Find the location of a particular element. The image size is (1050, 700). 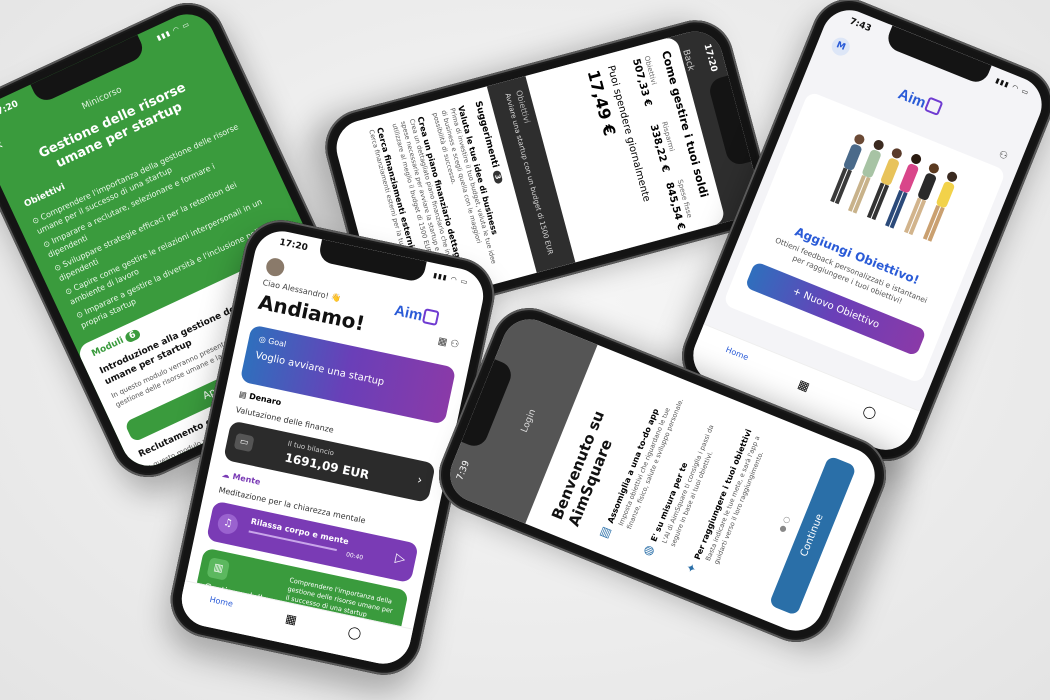

audio-time: 00:40 is located at coordinates (354, 556).